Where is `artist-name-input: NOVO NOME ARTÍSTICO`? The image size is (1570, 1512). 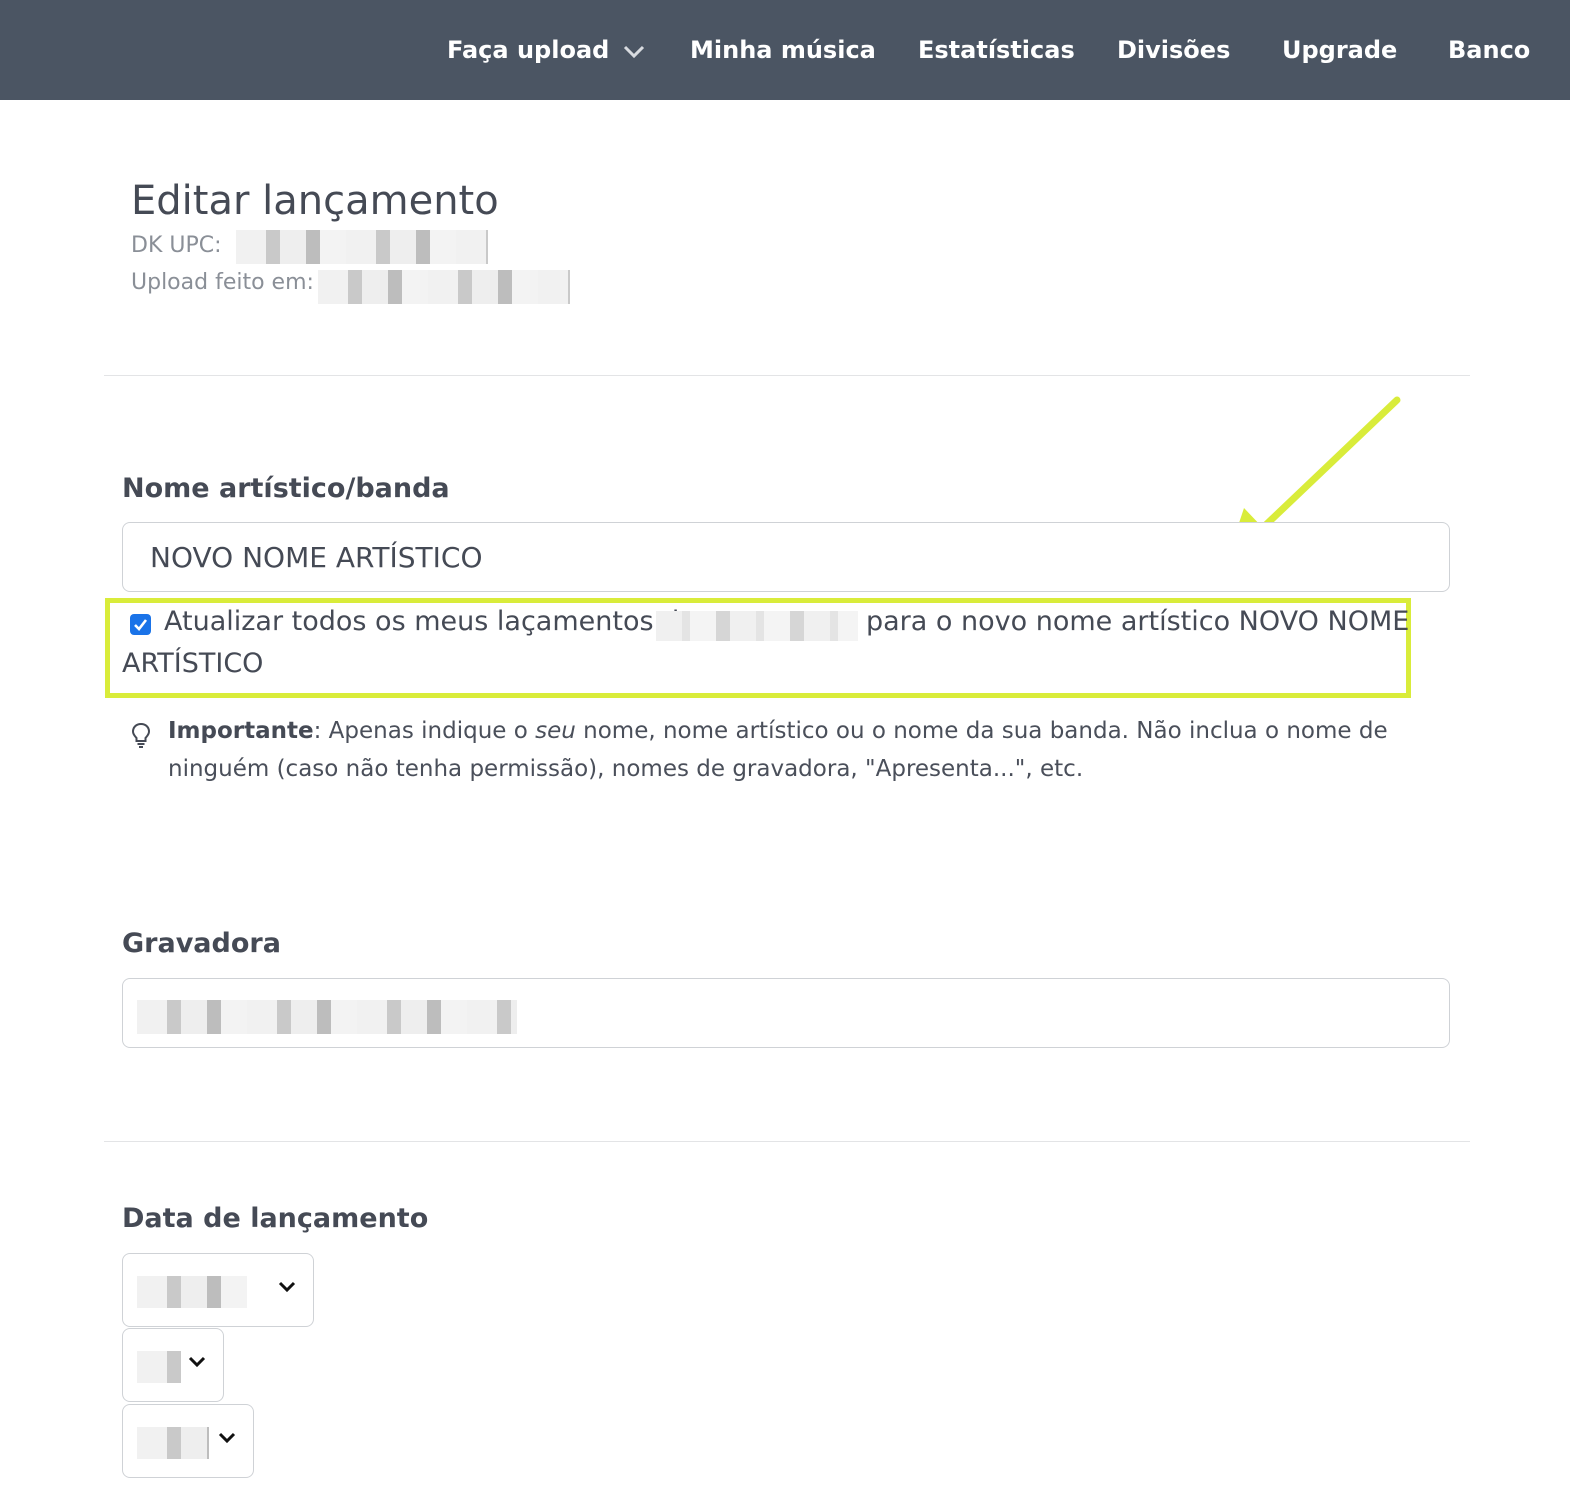
artist-name-input: NOVO NOME ARTÍSTICO is located at coordinates (786, 557).